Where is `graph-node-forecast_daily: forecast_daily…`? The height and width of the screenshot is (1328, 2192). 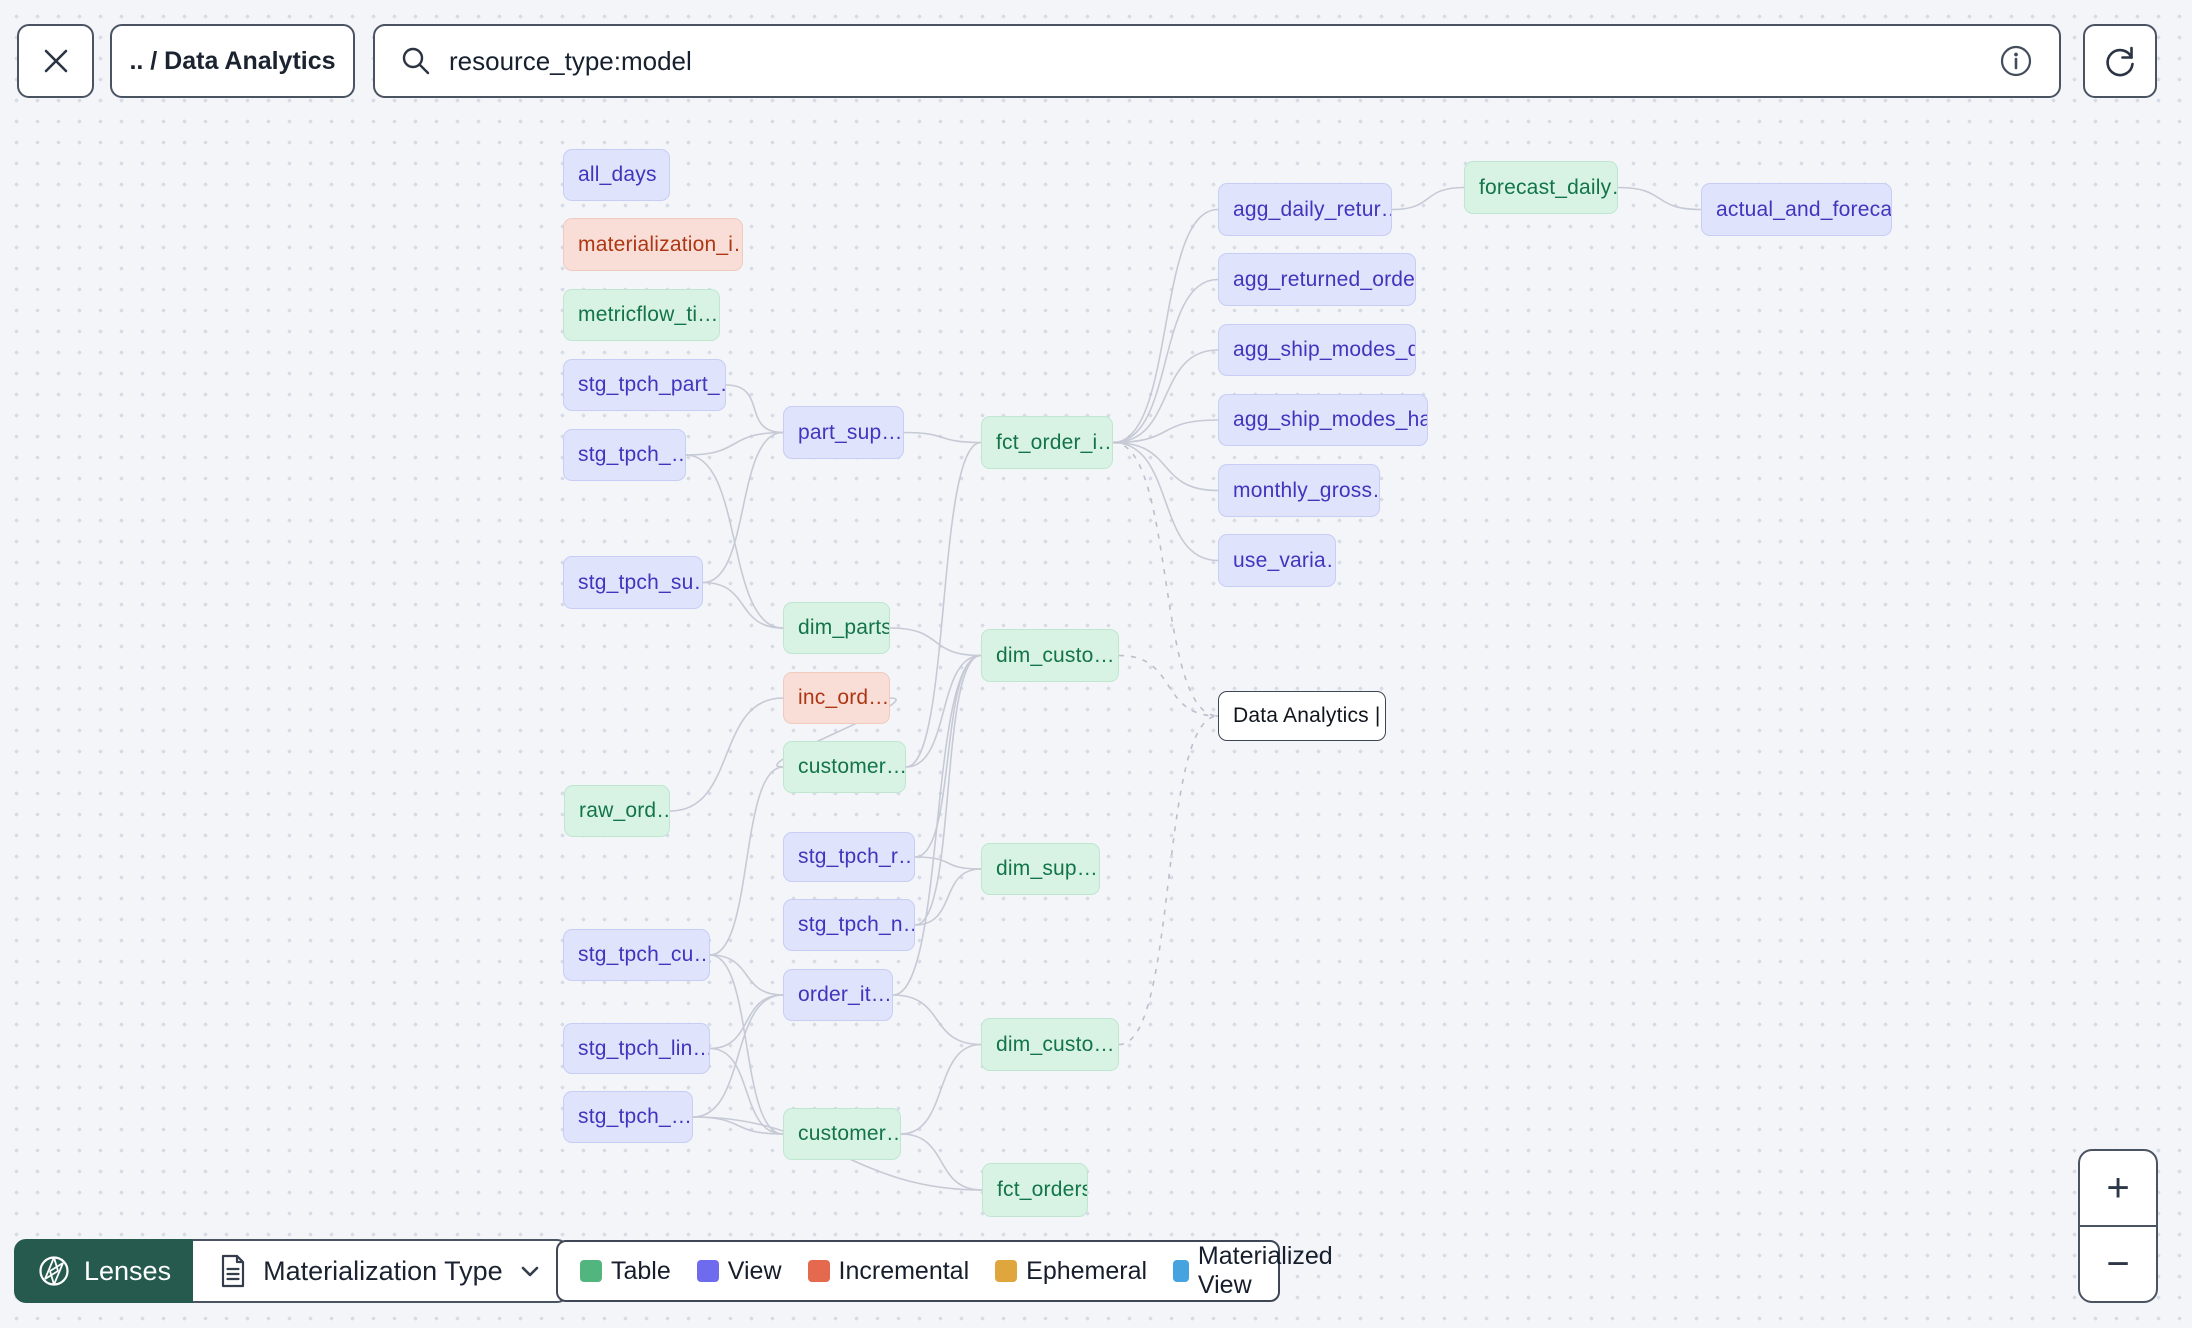
graph-node-forecast_daily: forecast_daily… is located at coordinates (1541, 187).